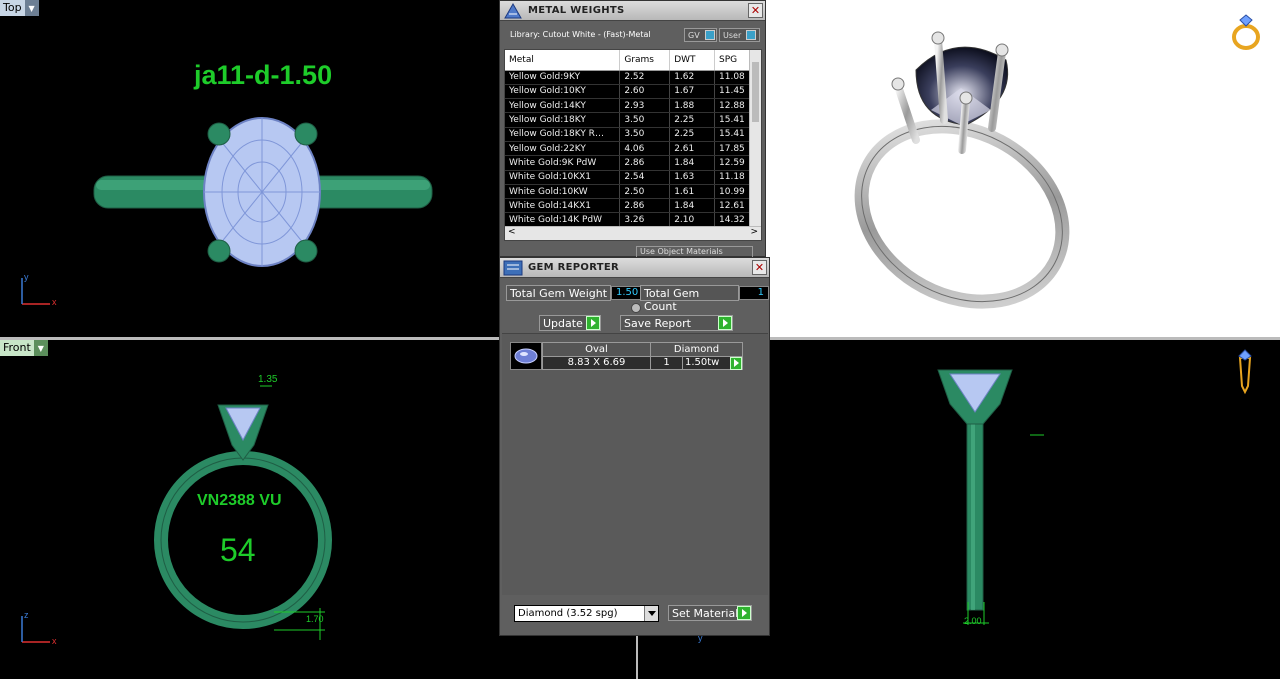 The height and width of the screenshot is (679, 1280). What do you see at coordinates (692, 163) in the screenshot?
I see `table-cell: 1.84` at bounding box center [692, 163].